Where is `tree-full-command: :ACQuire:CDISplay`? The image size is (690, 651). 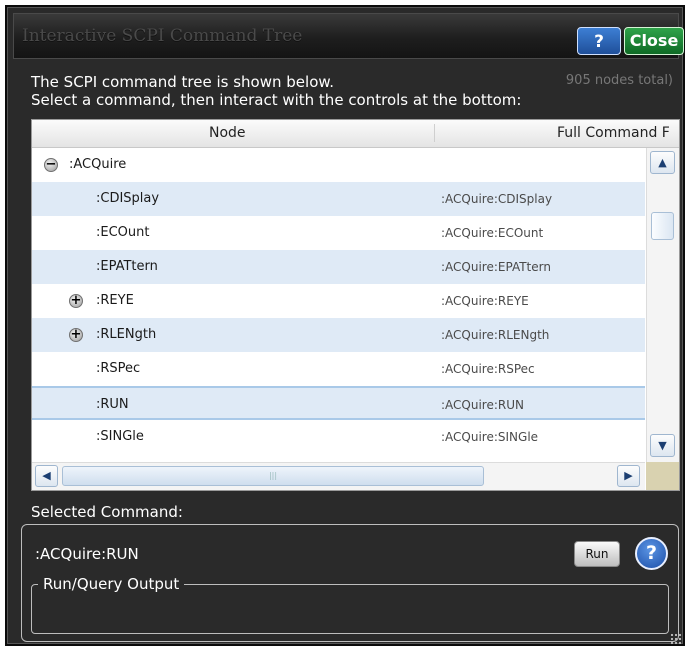 tree-full-command: :ACQuire:CDISplay is located at coordinates (497, 199).